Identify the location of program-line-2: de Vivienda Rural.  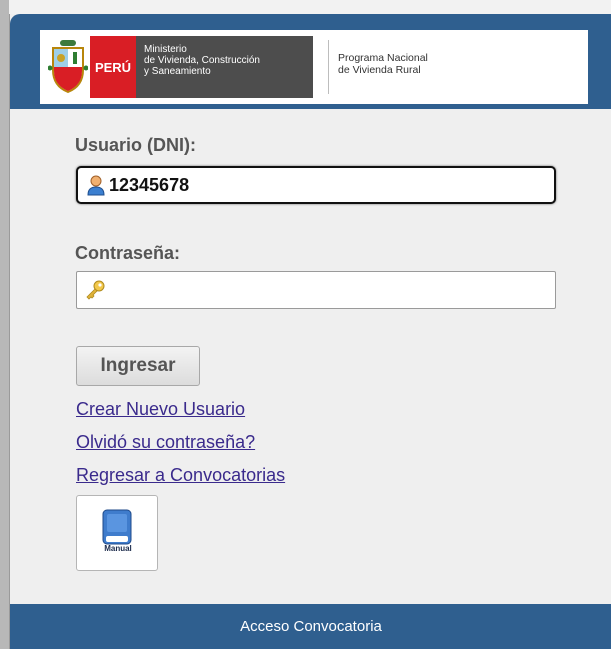
(379, 70).